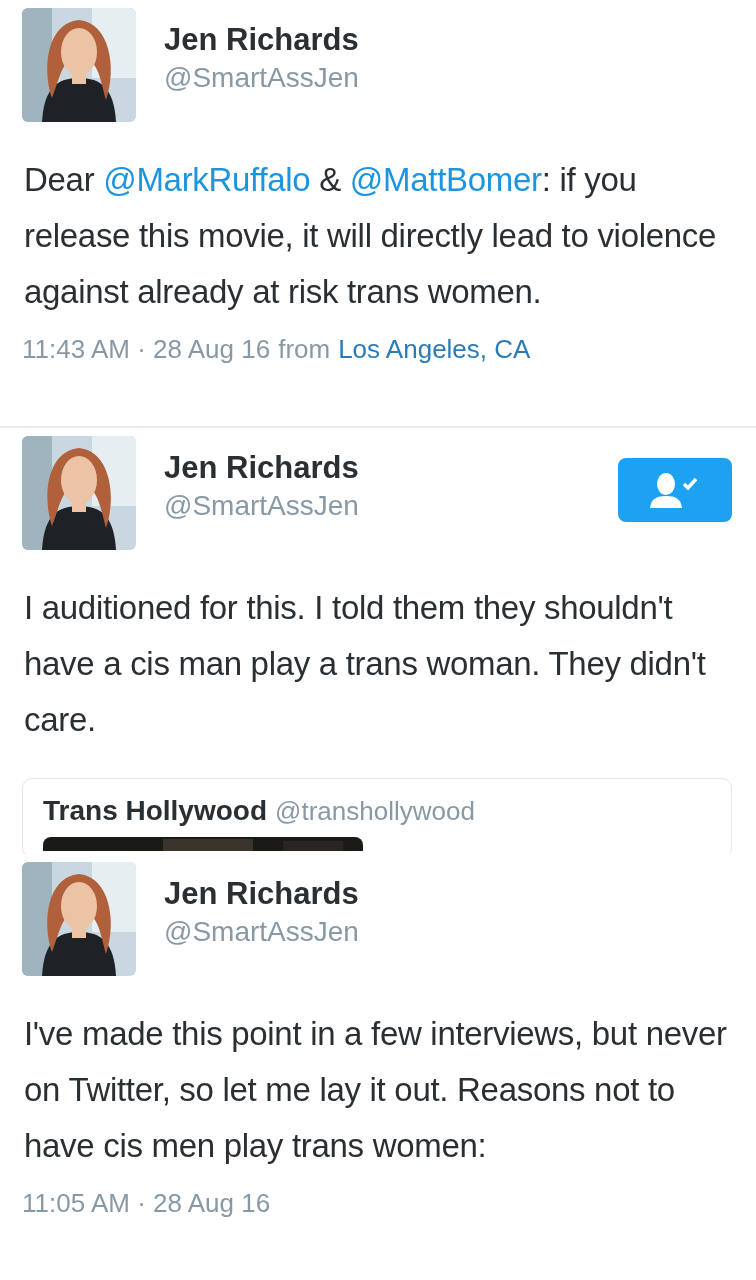 The width and height of the screenshot is (756, 1280). What do you see at coordinates (365, 664) in the screenshot?
I see `tweet-text: I auditioned for this. I told them they shouldn't have a cis man play a trans woman. They didn't care.` at bounding box center [365, 664].